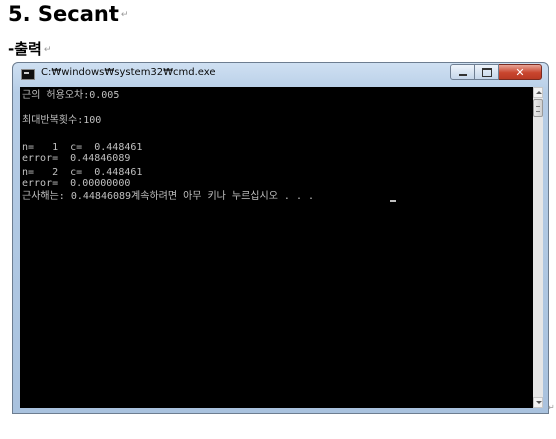 The width and height of the screenshot is (556, 439). What do you see at coordinates (538, 402) in the screenshot?
I see `scroll-down-arrow-icon` at bounding box center [538, 402].